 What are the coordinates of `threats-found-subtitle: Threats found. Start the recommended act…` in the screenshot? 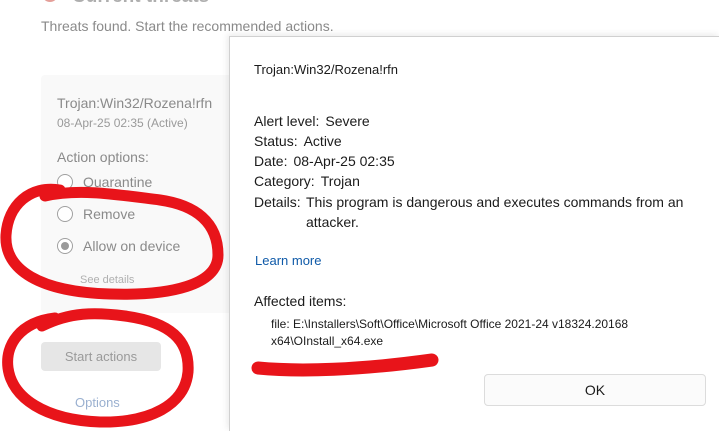 It's located at (187, 26).